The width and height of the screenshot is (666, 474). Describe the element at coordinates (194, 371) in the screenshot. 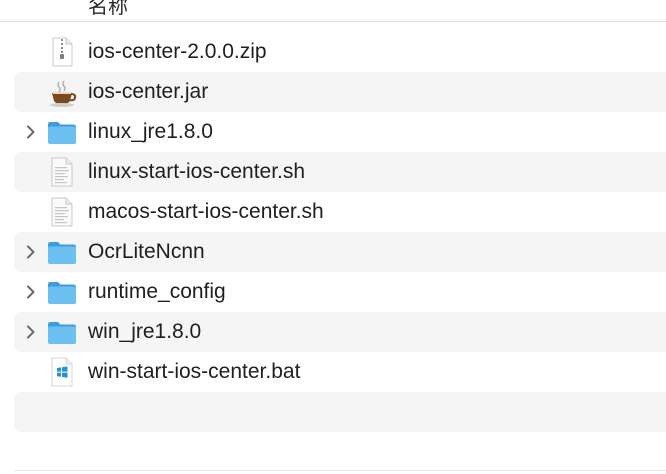

I see `file-name: win-start-ios-center.bat` at that location.